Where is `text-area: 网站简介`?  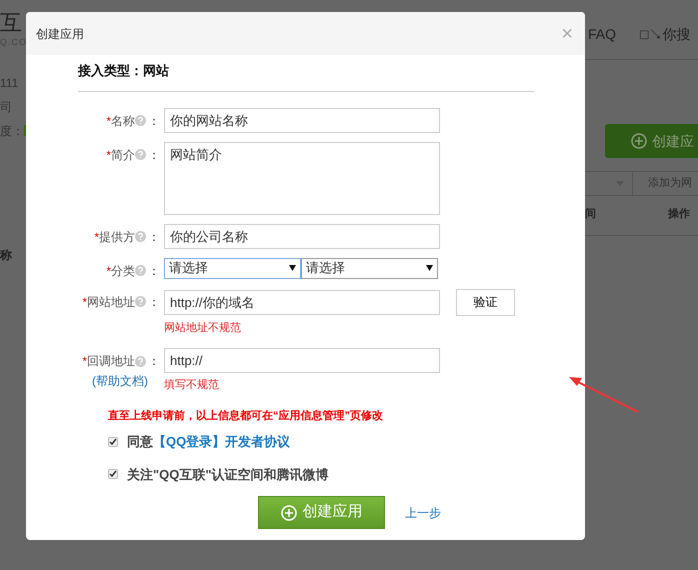 text-area: 网站简介 is located at coordinates (302, 178).